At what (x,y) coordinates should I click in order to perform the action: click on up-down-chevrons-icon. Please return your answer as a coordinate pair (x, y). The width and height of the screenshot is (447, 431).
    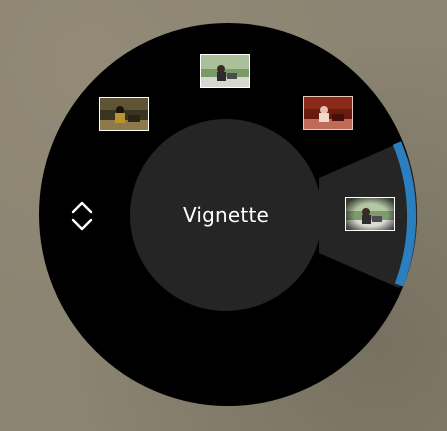
    Looking at the image, I should click on (82, 216).